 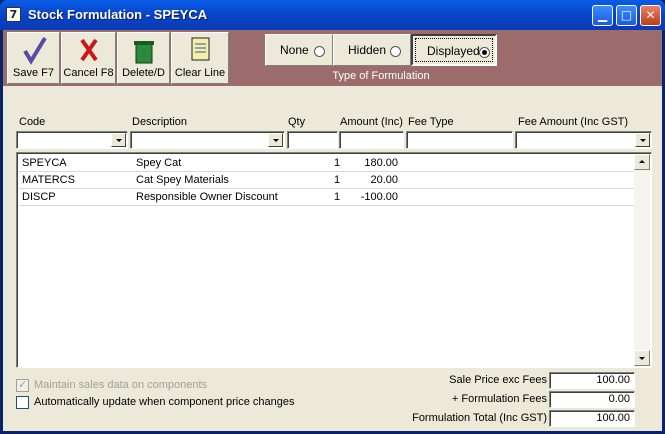 I want to click on fee-amount-header: Fee Amount (Inc GST), so click(x=573, y=122).